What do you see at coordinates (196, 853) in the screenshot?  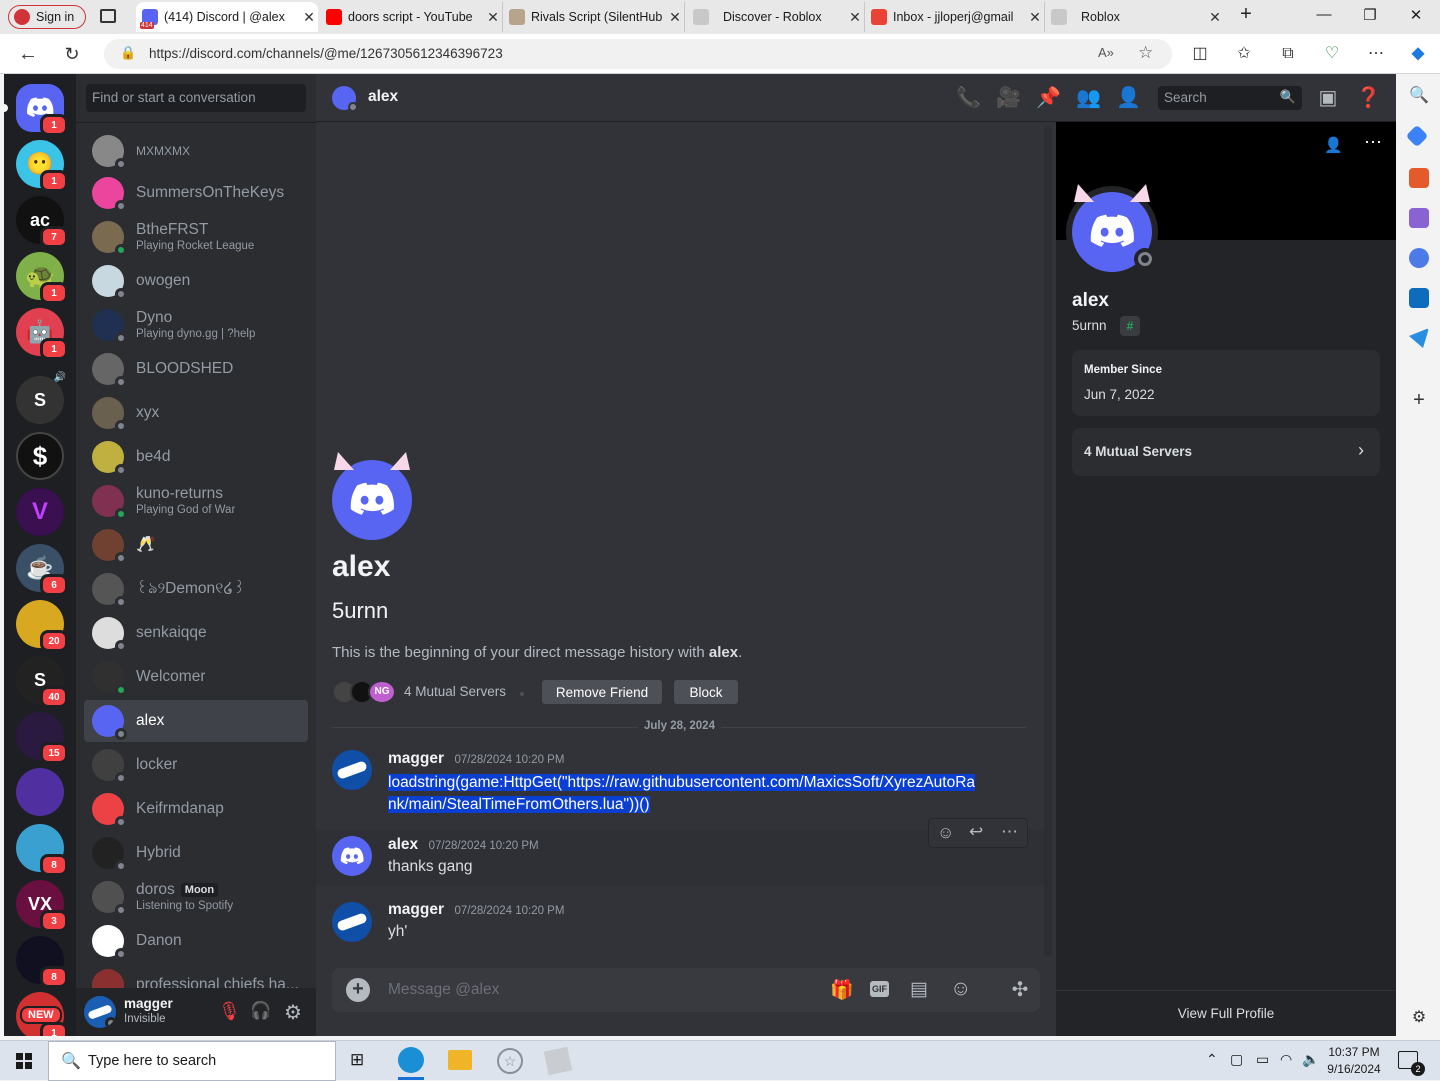 I see `dm-item: Hybrid` at bounding box center [196, 853].